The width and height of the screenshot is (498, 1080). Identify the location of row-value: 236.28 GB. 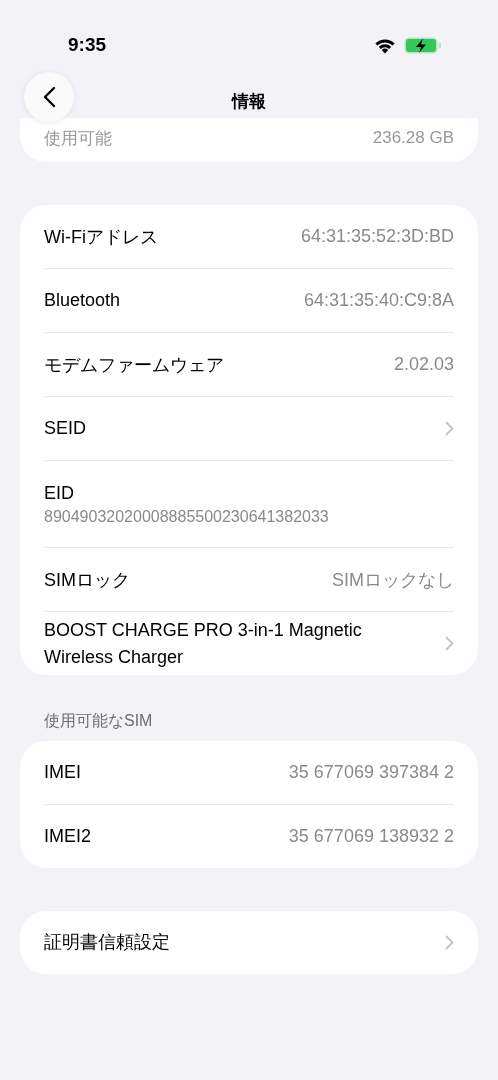
(413, 138).